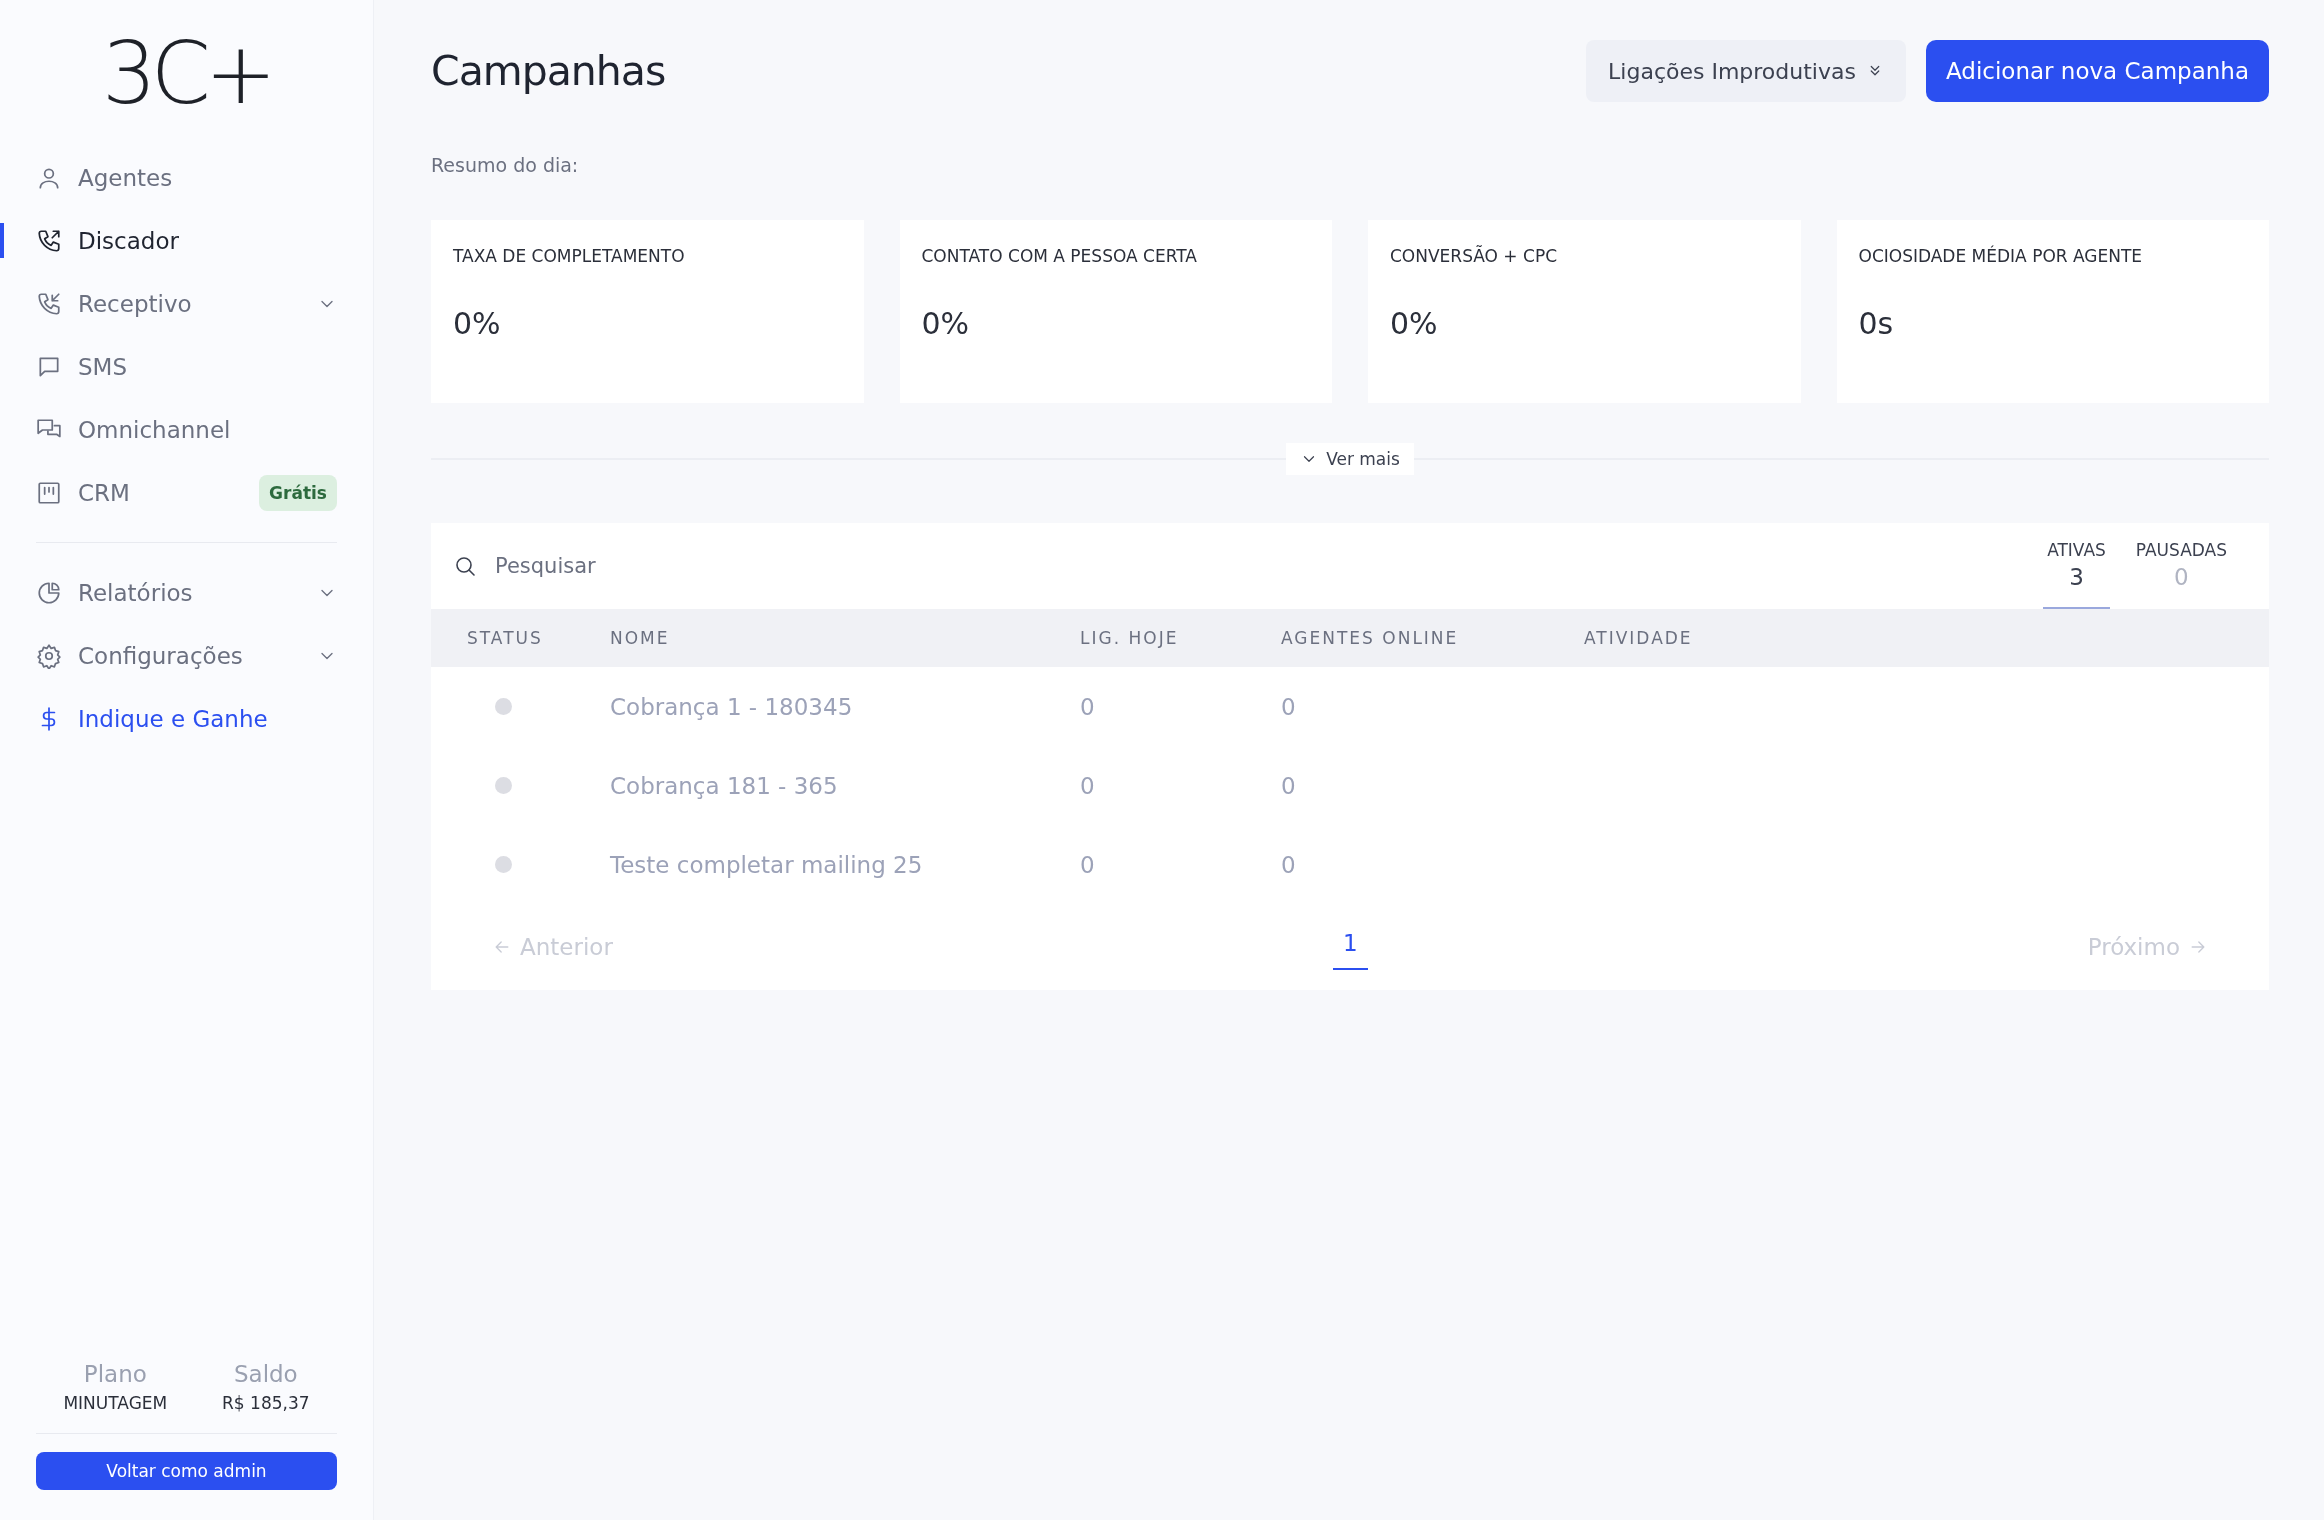 The image size is (2324, 1520). Describe the element at coordinates (298, 492) in the screenshot. I see `free-badge: Grátis` at that location.